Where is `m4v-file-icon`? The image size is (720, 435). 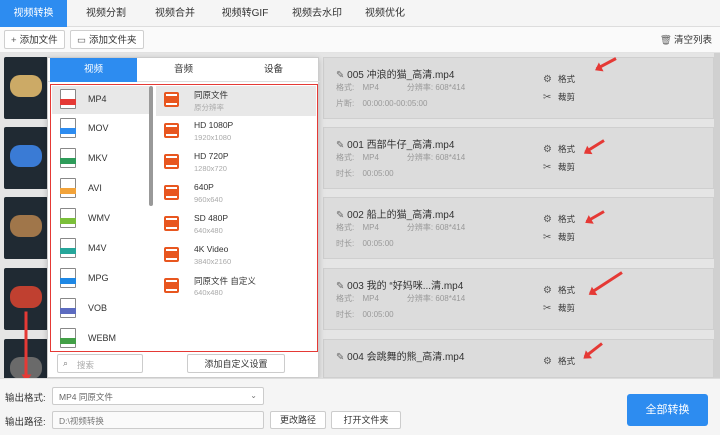
m4v-file-icon is located at coordinates (68, 248).